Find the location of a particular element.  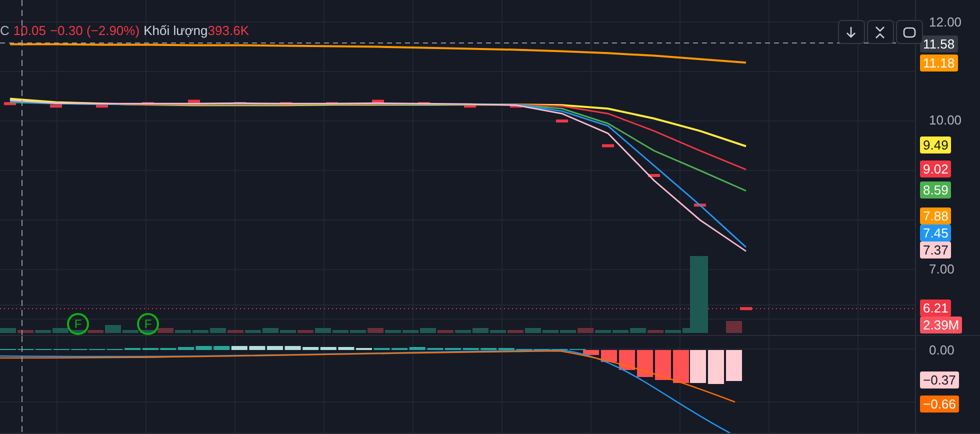

fullscreen-button is located at coordinates (909, 32).